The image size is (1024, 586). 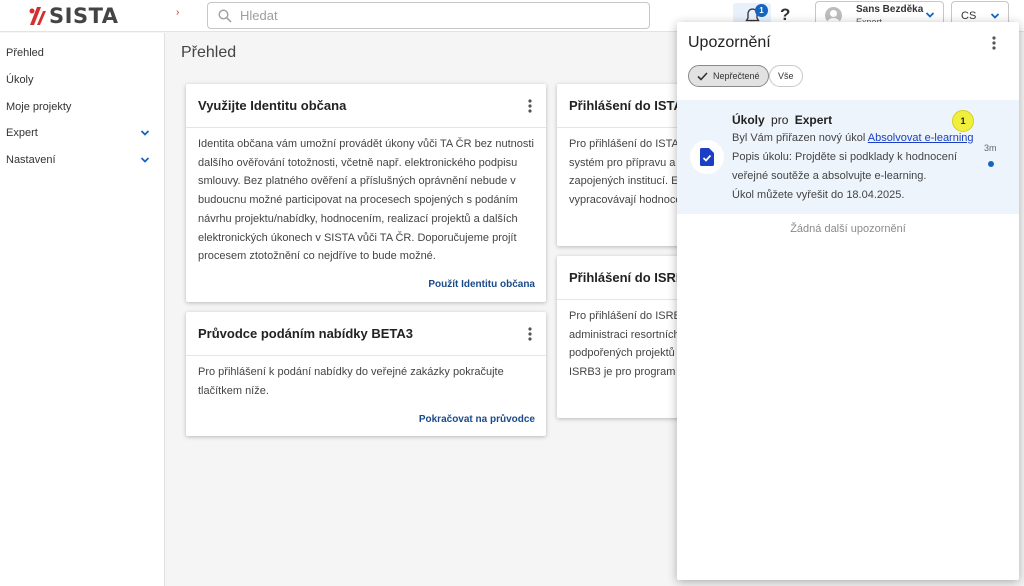 I want to click on sidebar-item-label: Úkoly, so click(x=20, y=80).